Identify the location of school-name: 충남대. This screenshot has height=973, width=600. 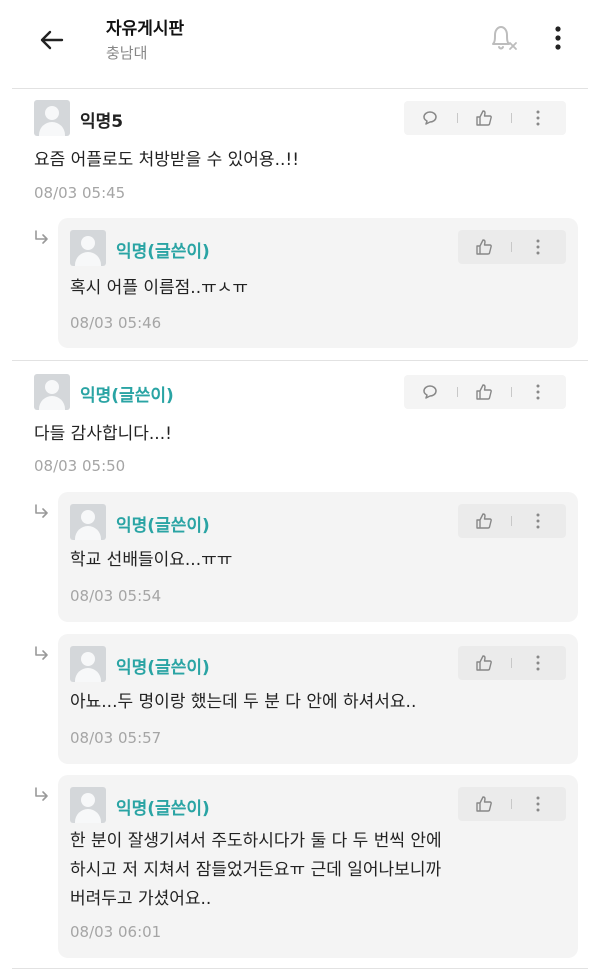
(127, 53).